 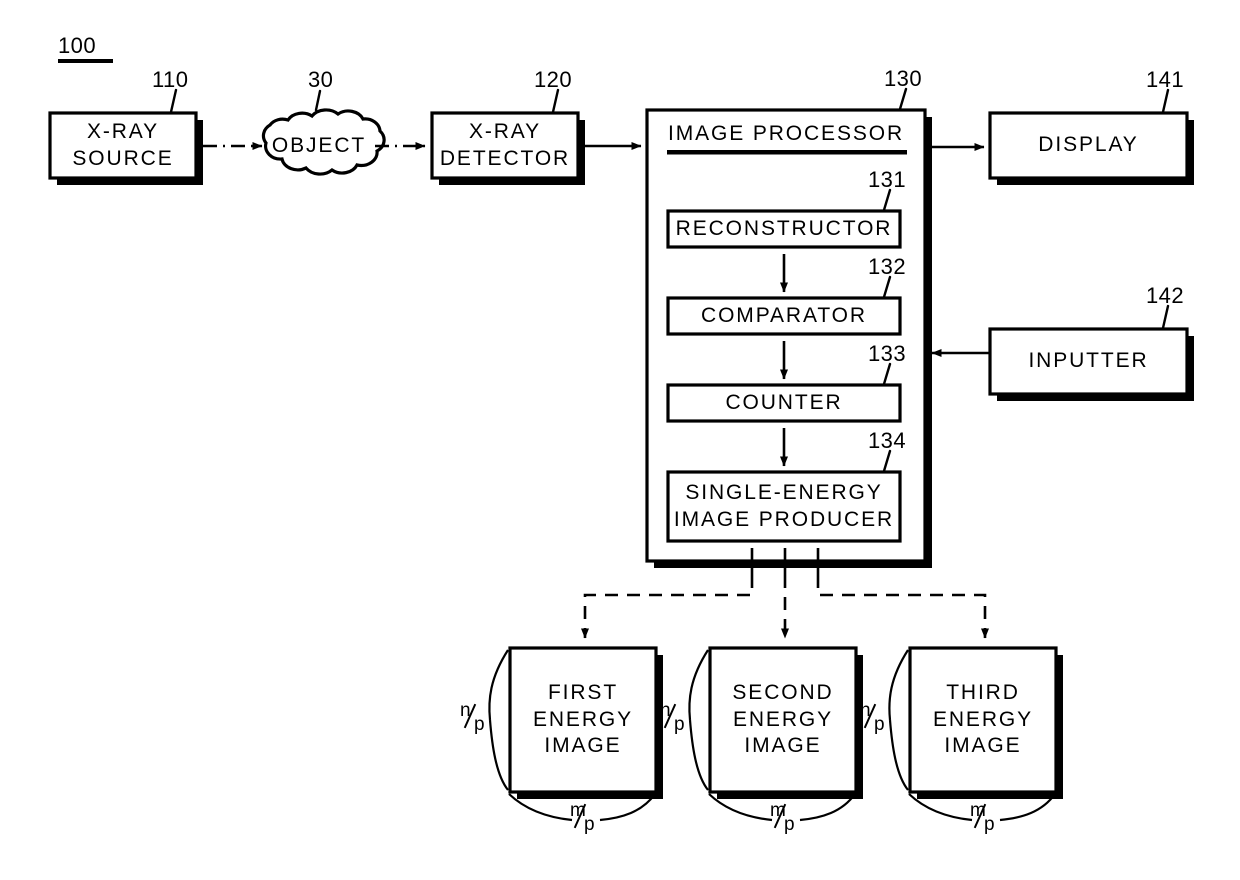 What do you see at coordinates (783, 720) in the screenshot?
I see `second-energy-image-box` at bounding box center [783, 720].